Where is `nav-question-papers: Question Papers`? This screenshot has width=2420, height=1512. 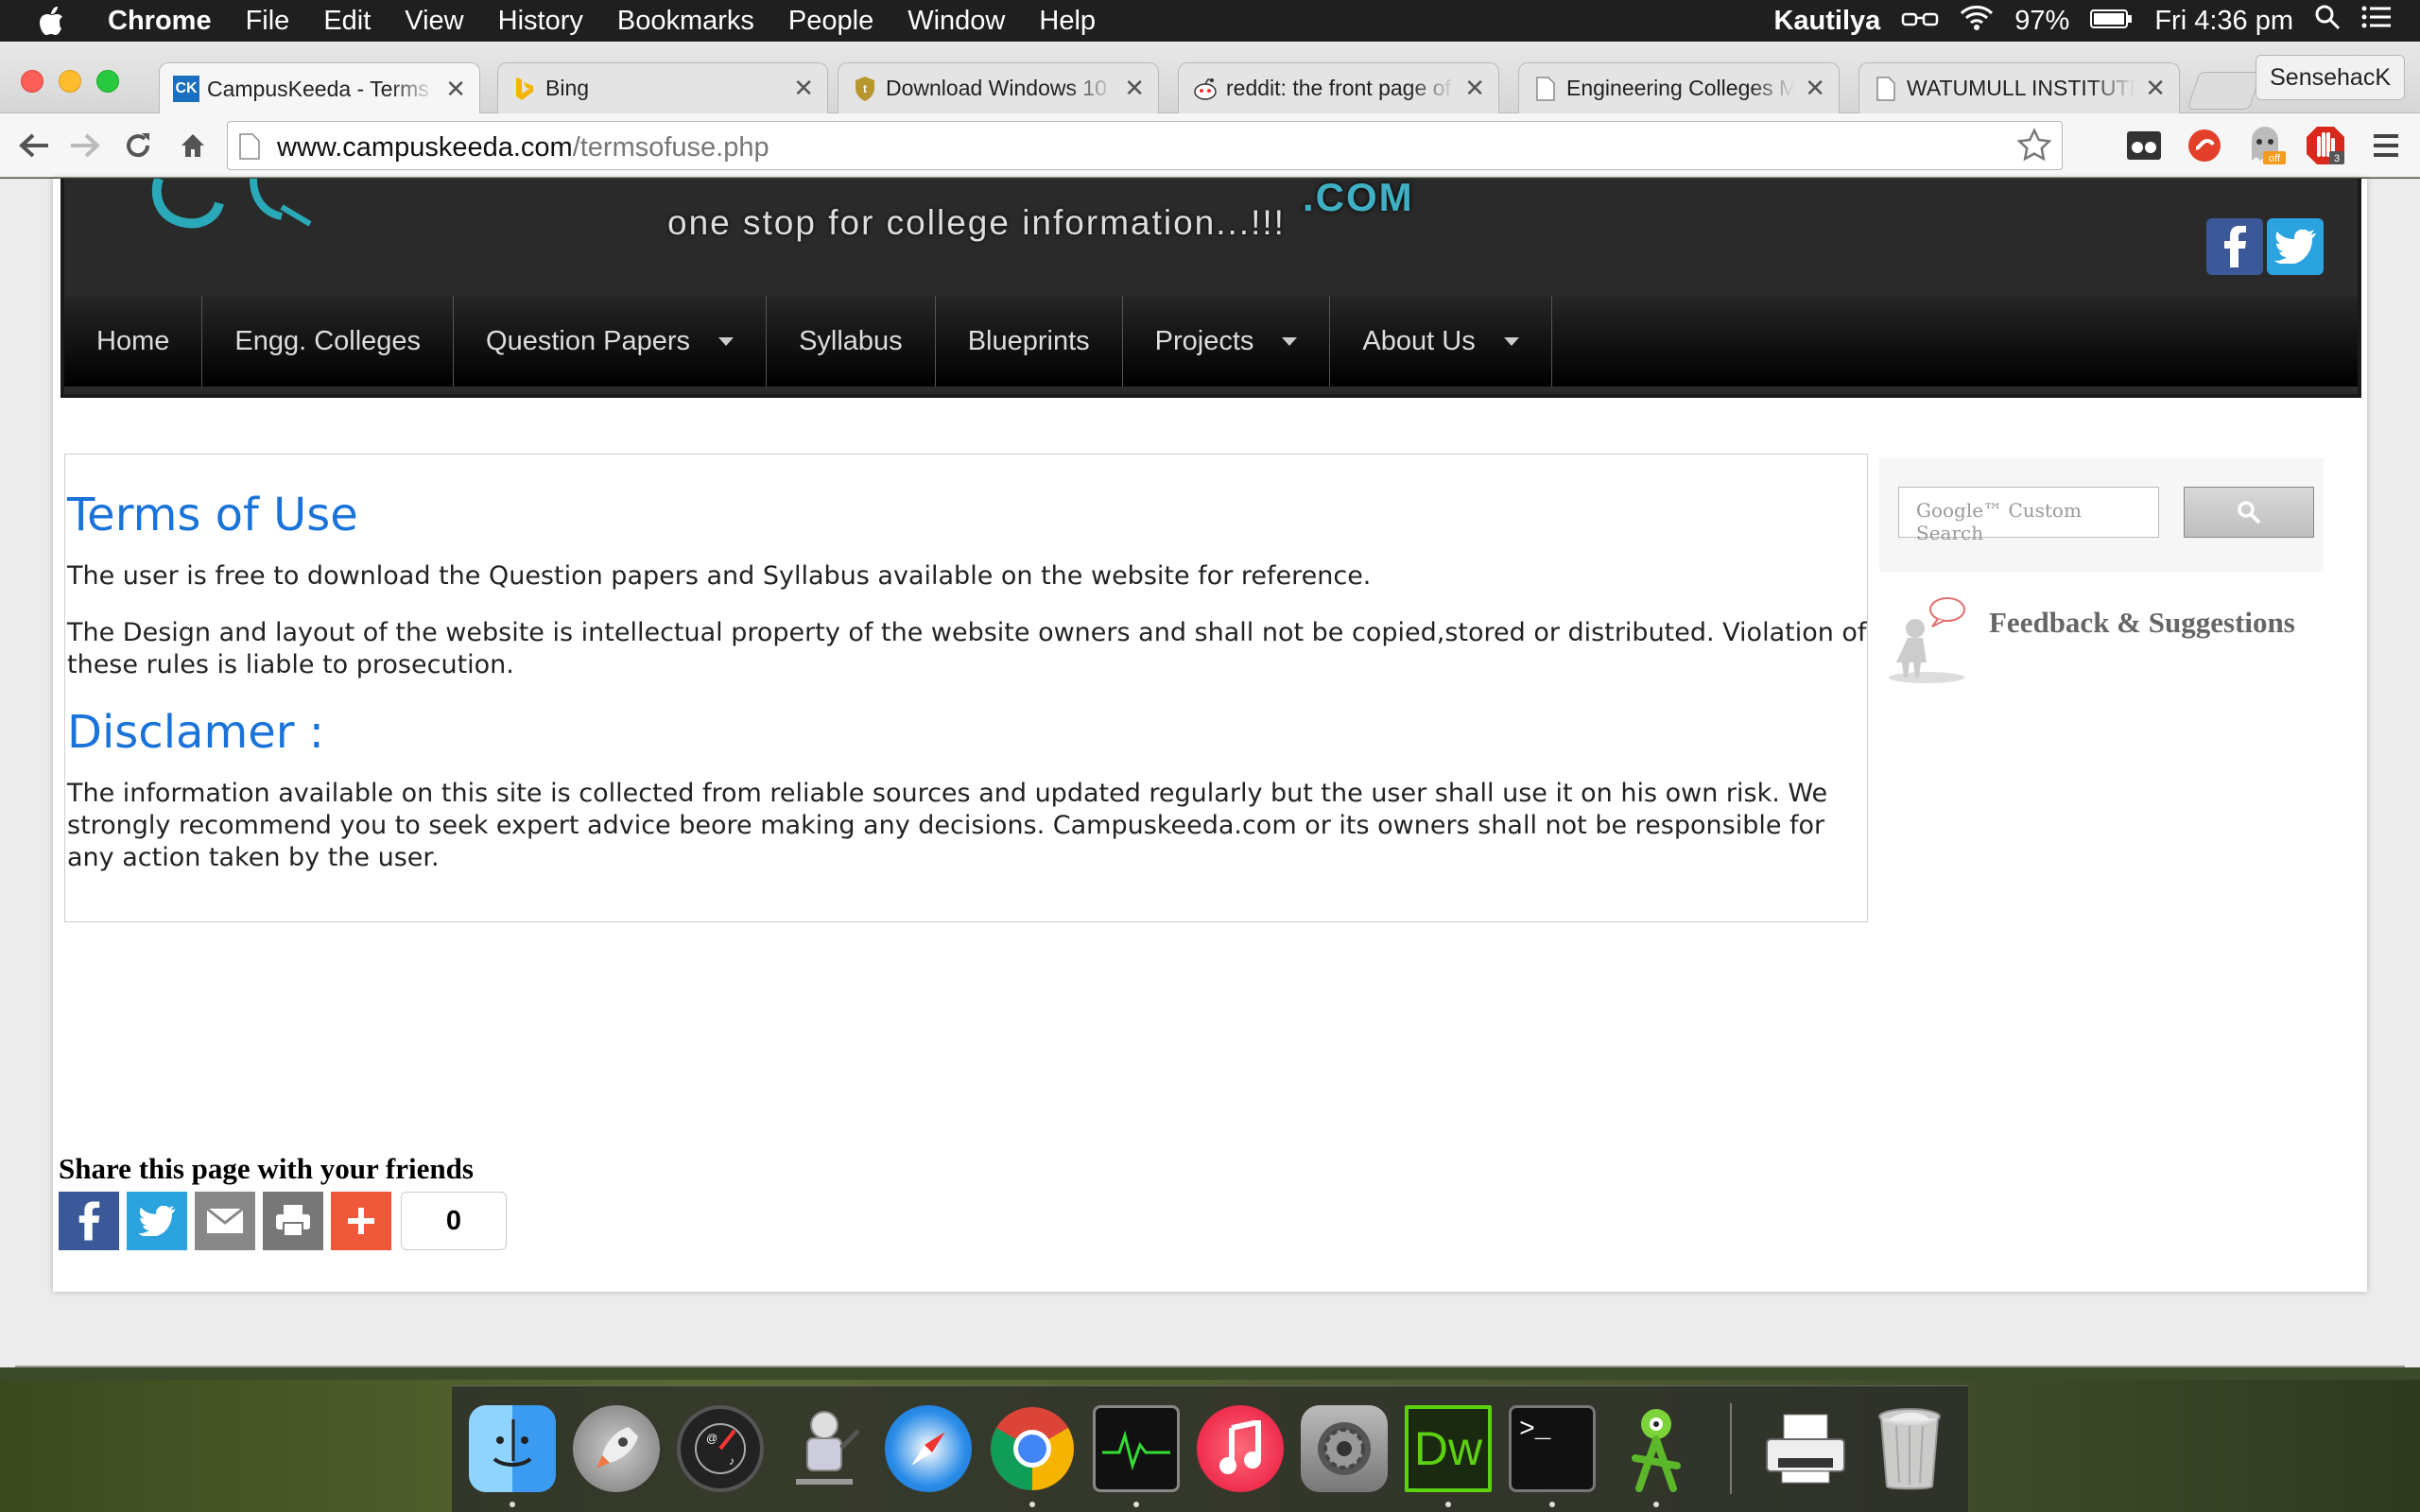 nav-question-papers: Question Papers is located at coordinates (611, 341).